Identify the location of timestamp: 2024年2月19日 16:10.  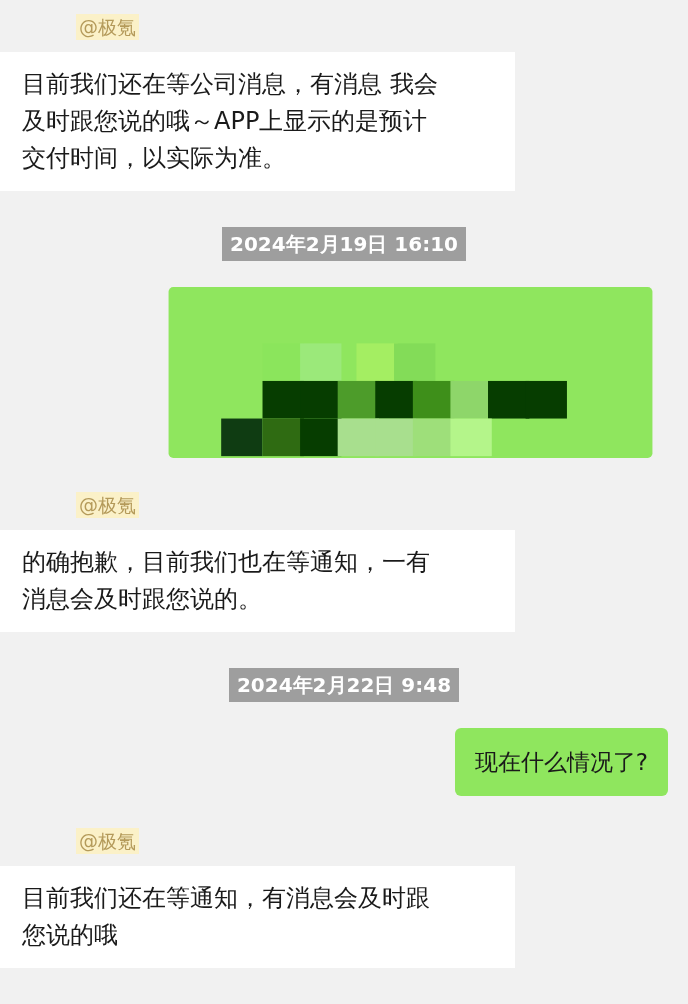
(343, 244).